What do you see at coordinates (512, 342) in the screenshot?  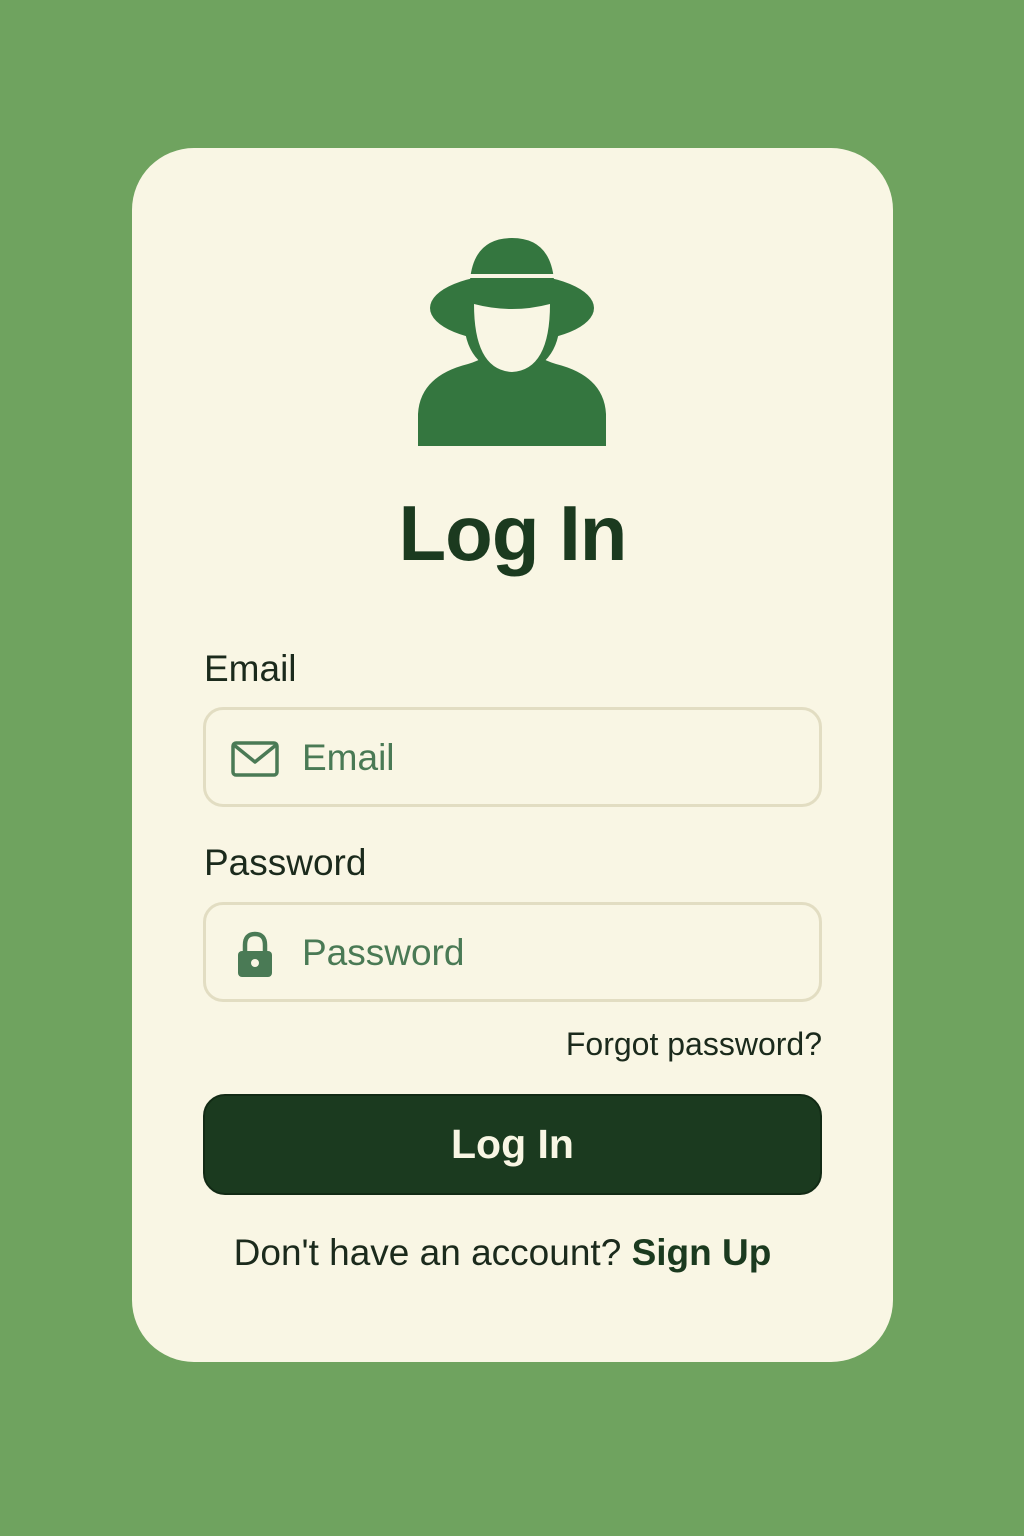 I see `user-with-hat-icon` at bounding box center [512, 342].